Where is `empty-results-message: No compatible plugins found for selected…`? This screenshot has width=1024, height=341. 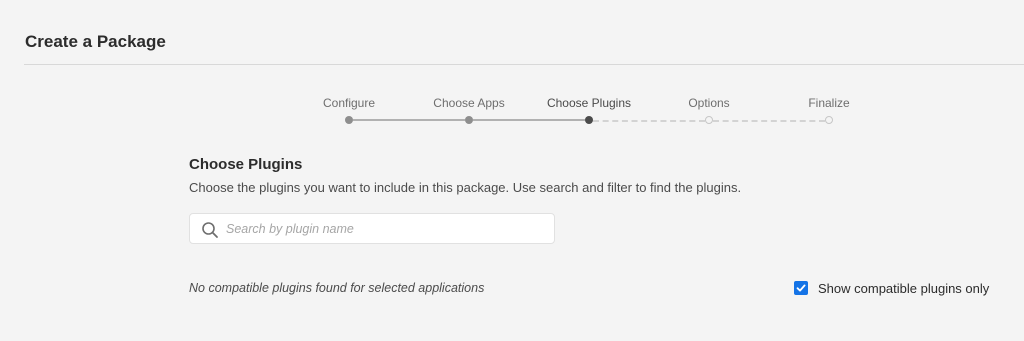
empty-results-message: No compatible plugins found for selected… is located at coordinates (337, 288).